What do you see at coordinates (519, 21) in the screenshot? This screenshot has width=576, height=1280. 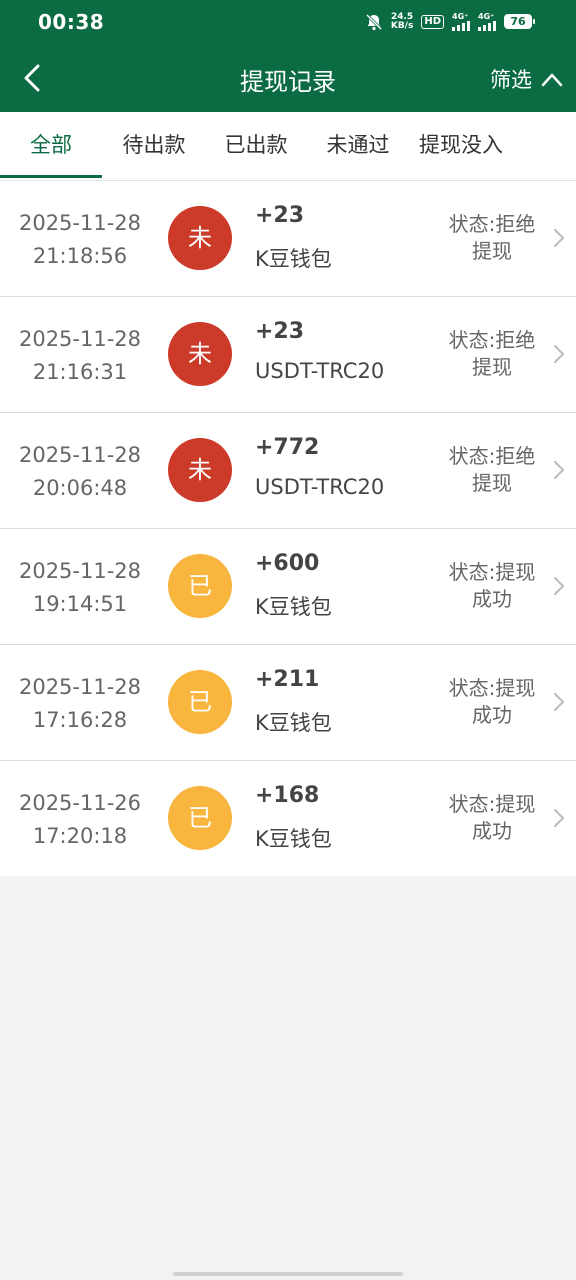 I see `battery-icon: 76` at bounding box center [519, 21].